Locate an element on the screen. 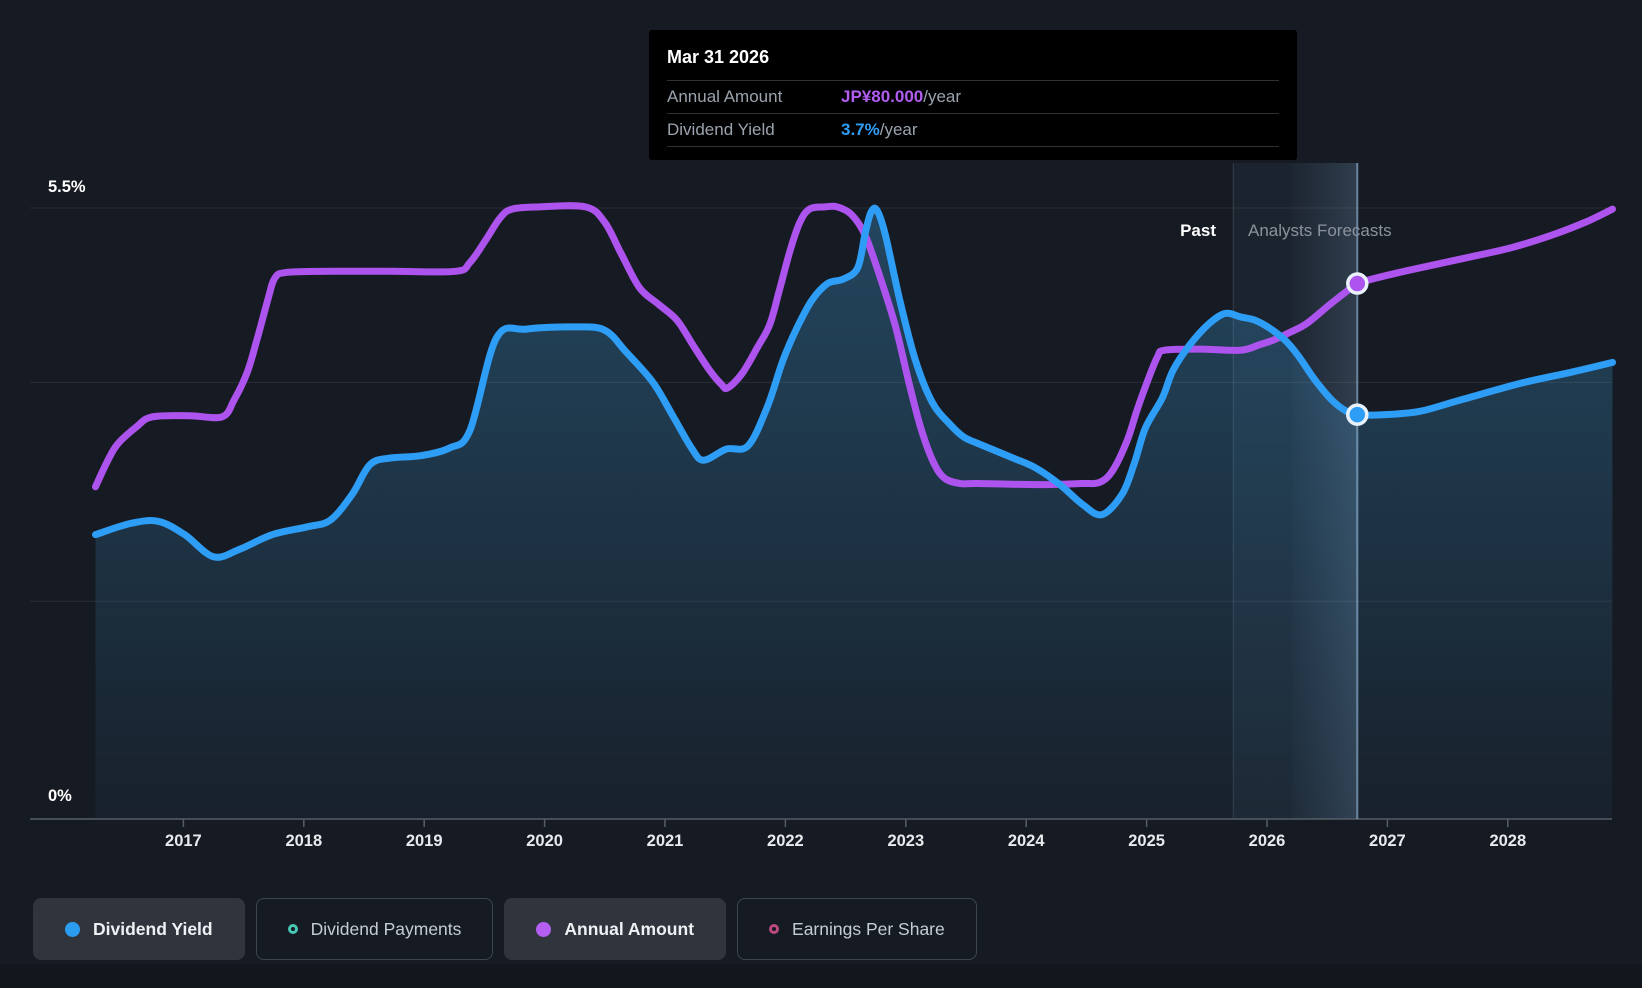 This screenshot has width=1642, height=988. y-axis-max-label: 5.5% is located at coordinates (67, 187).